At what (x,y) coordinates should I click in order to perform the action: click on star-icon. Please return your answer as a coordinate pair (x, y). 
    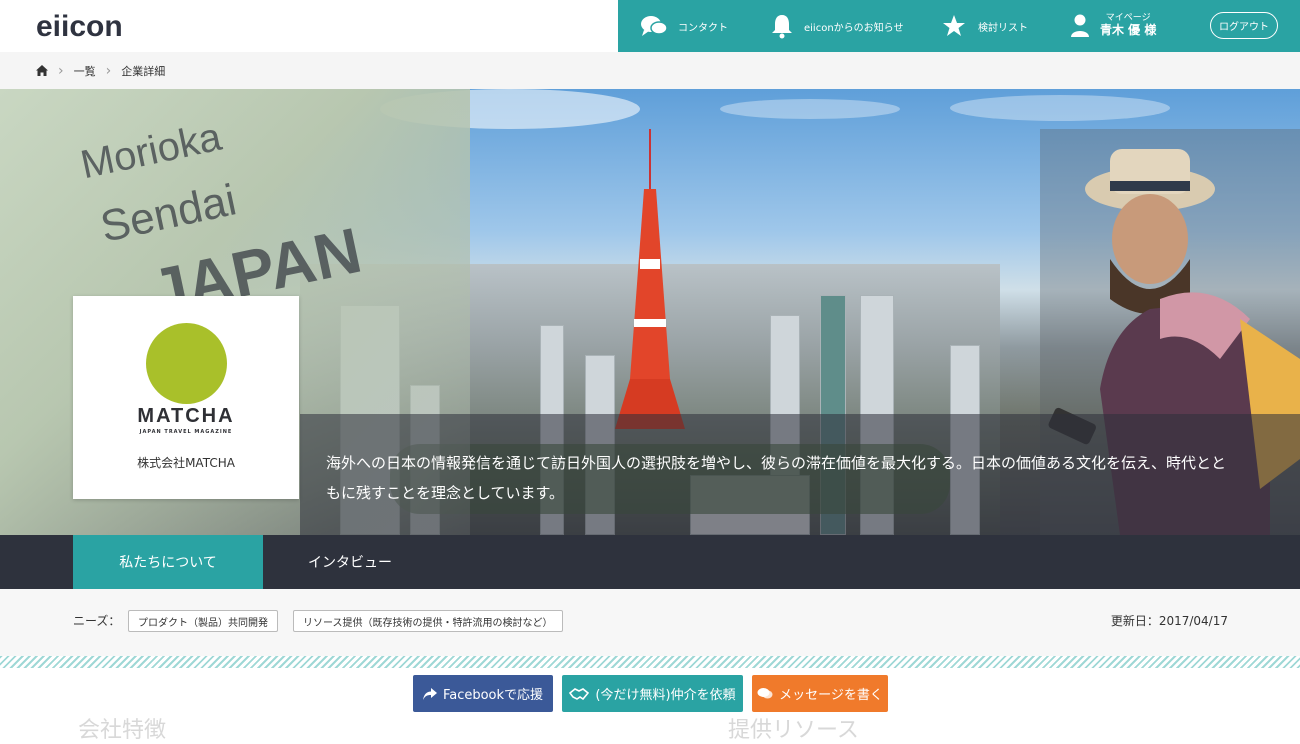
    Looking at the image, I should click on (954, 25).